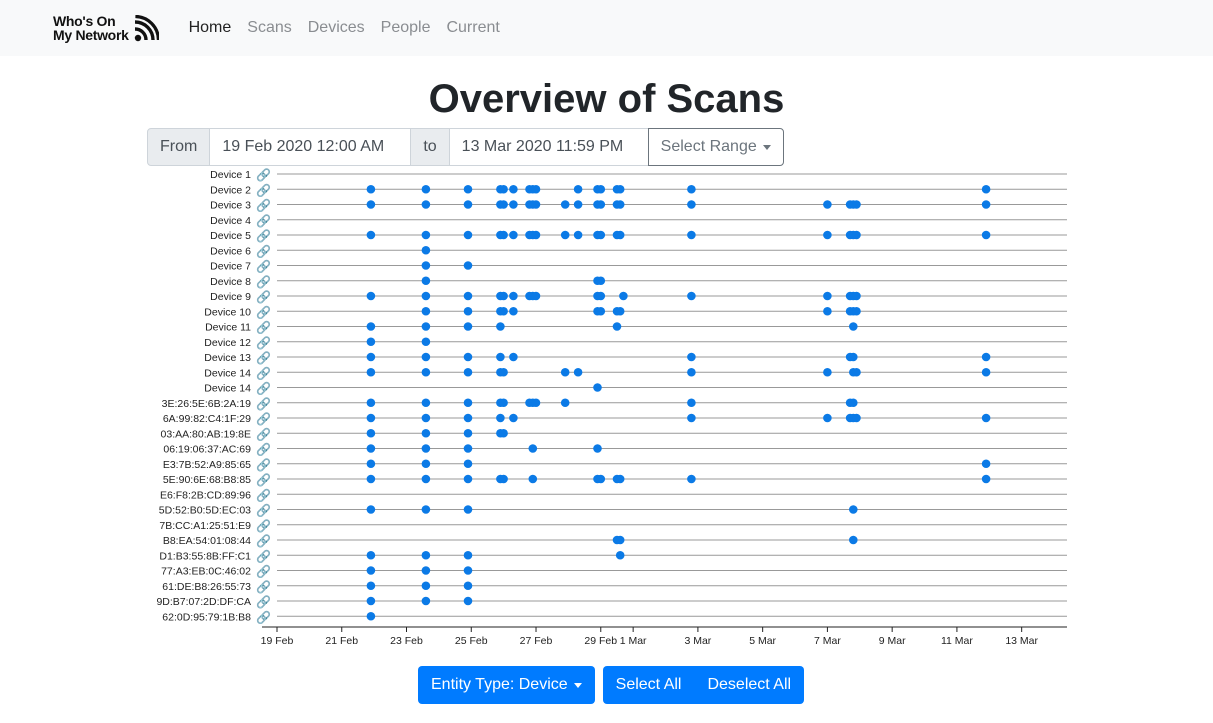 The image size is (1213, 723). Describe the element at coordinates (1021, 641) in the screenshot. I see `x-tick-label: 13 Mar` at that location.